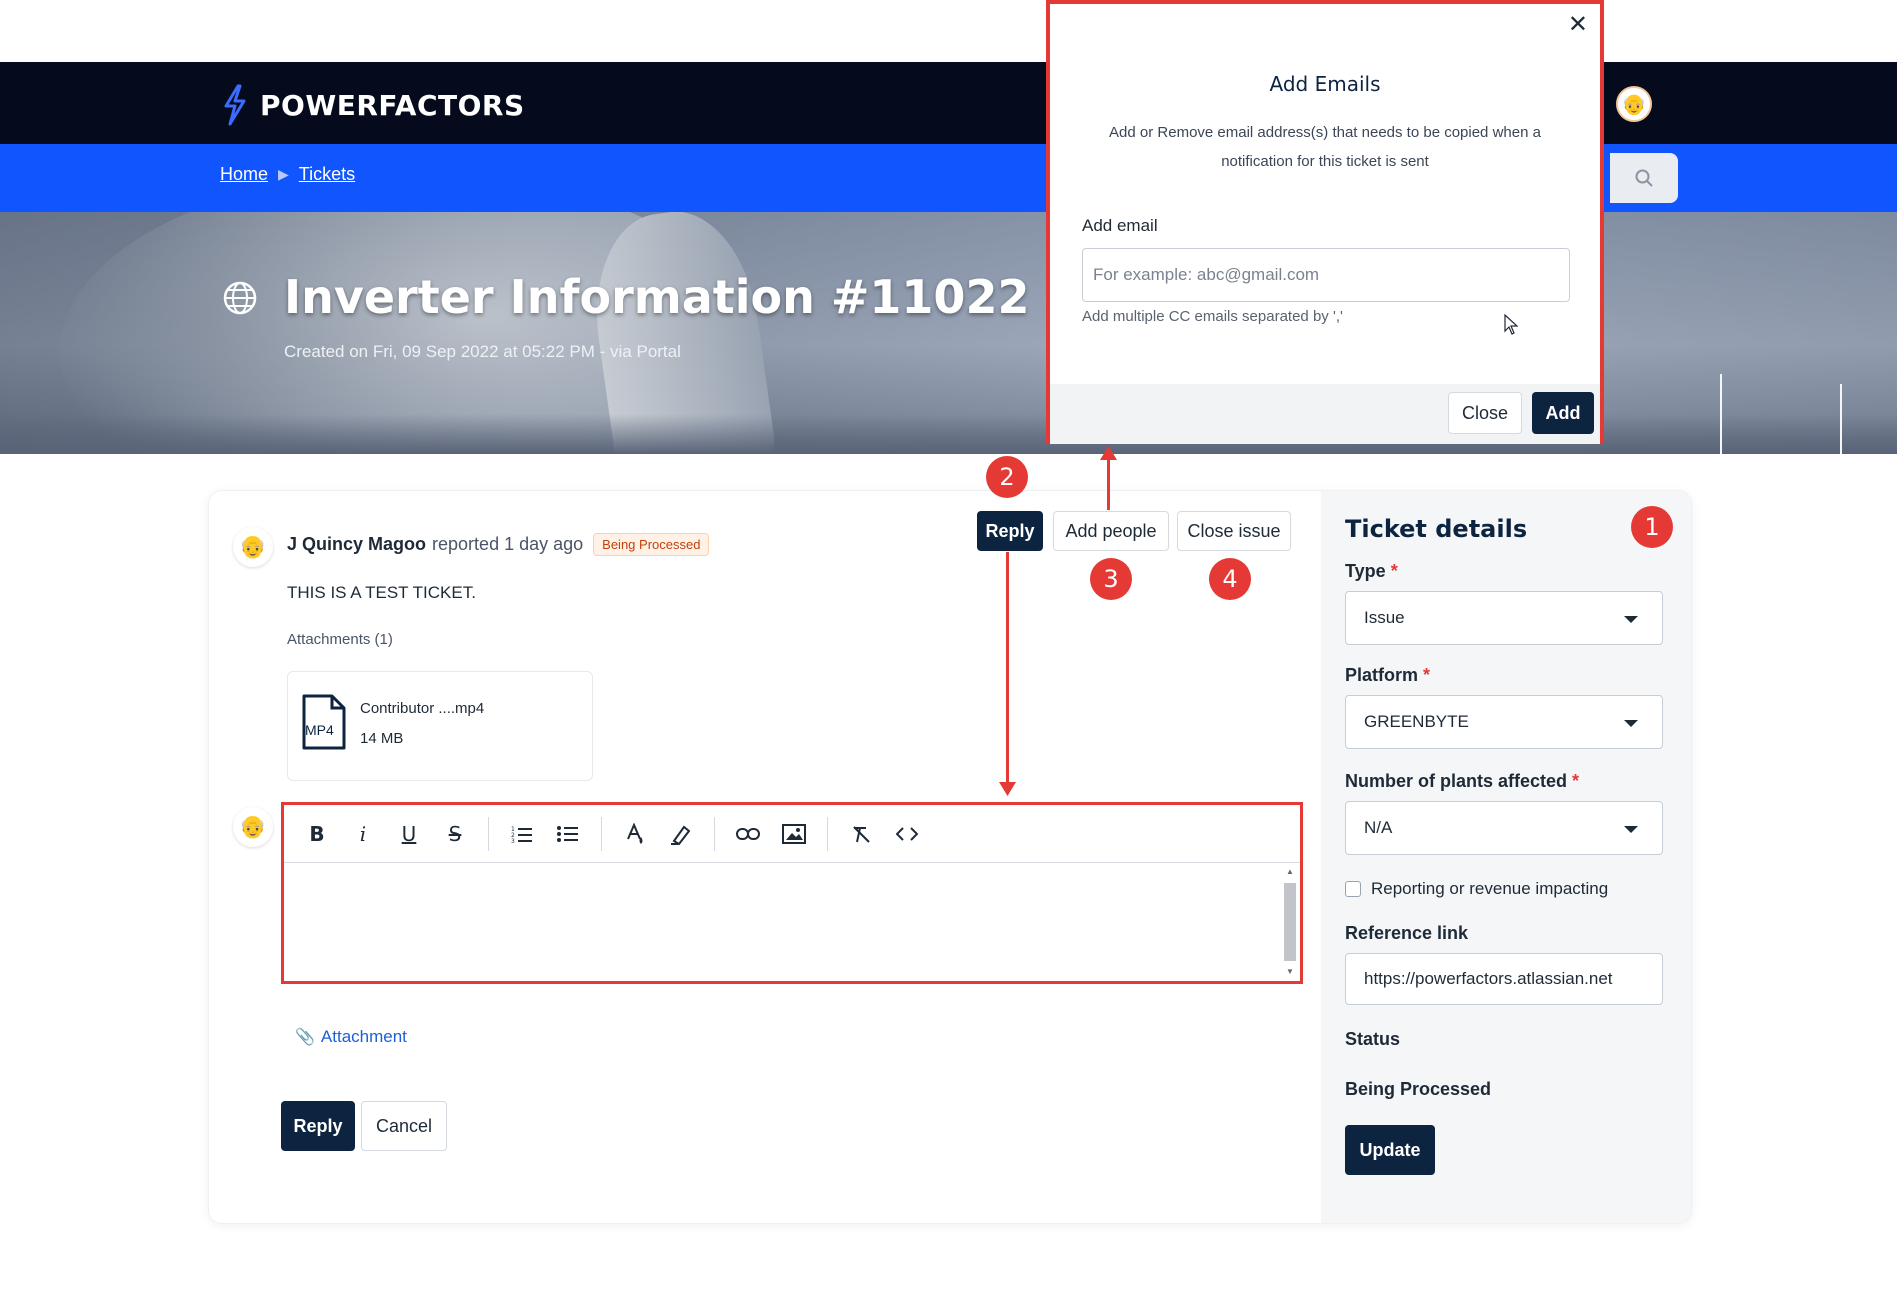 The height and width of the screenshot is (1290, 1897). I want to click on breadcrumb-bar: Home ▶ Tickets, so click(948, 178).